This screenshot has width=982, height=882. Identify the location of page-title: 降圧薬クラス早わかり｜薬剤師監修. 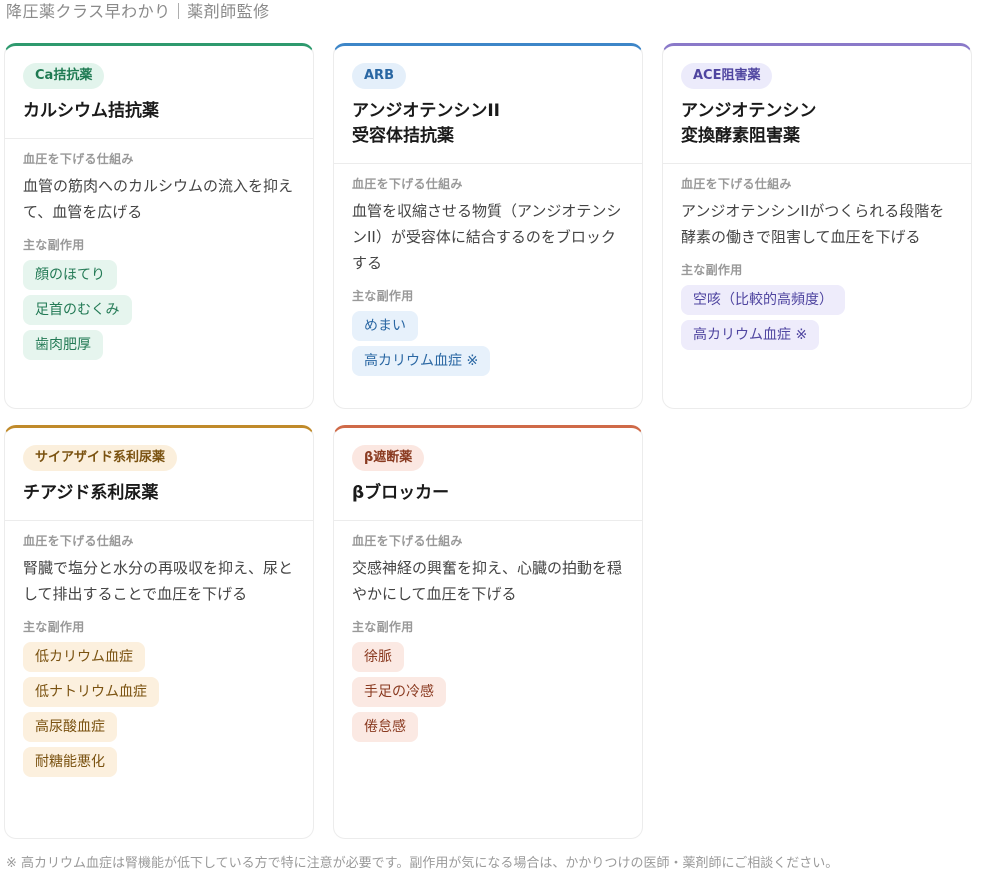
(138, 11).